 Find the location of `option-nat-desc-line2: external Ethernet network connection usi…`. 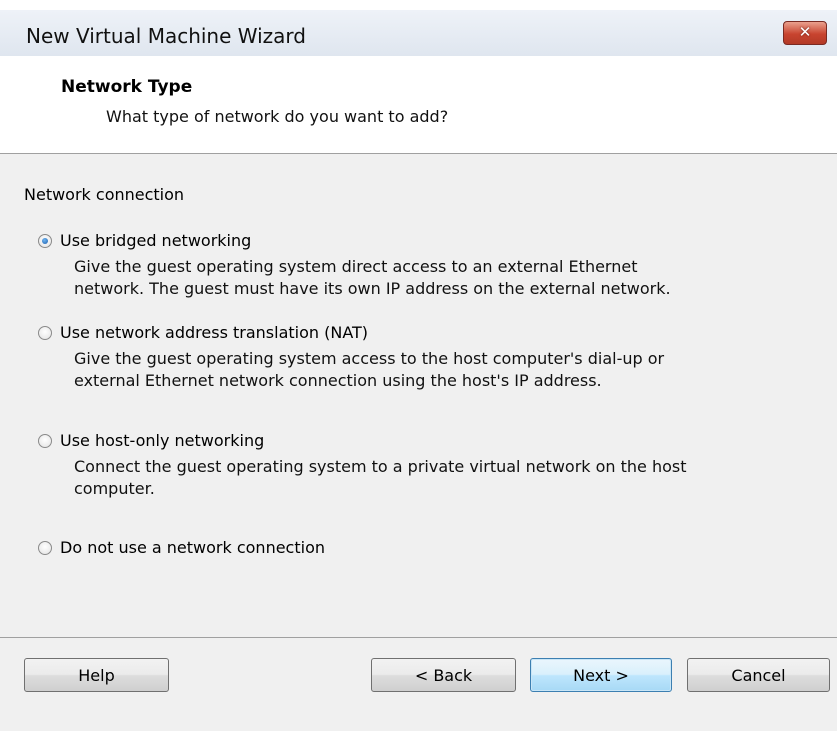

option-nat-desc-line2: external Ethernet network connection usi… is located at coordinates (338, 380).